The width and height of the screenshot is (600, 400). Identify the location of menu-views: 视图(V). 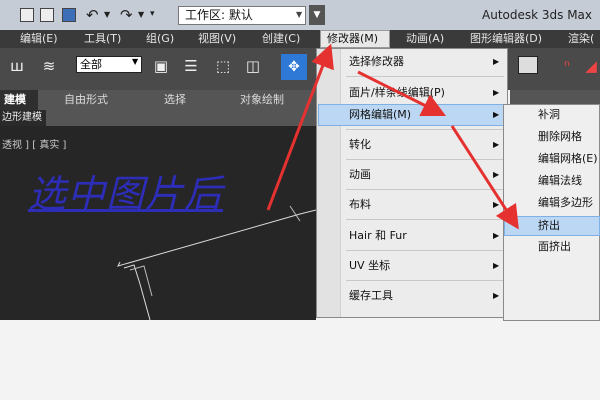
(217, 39).